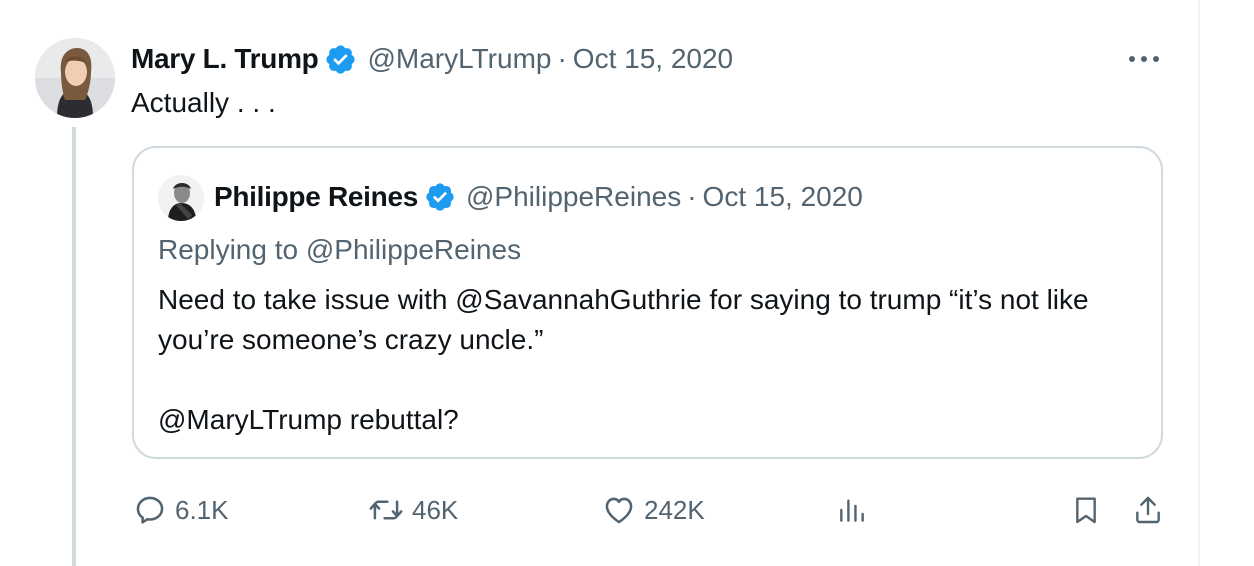 This screenshot has width=1254, height=566. I want to click on views-button, so click(852, 510).